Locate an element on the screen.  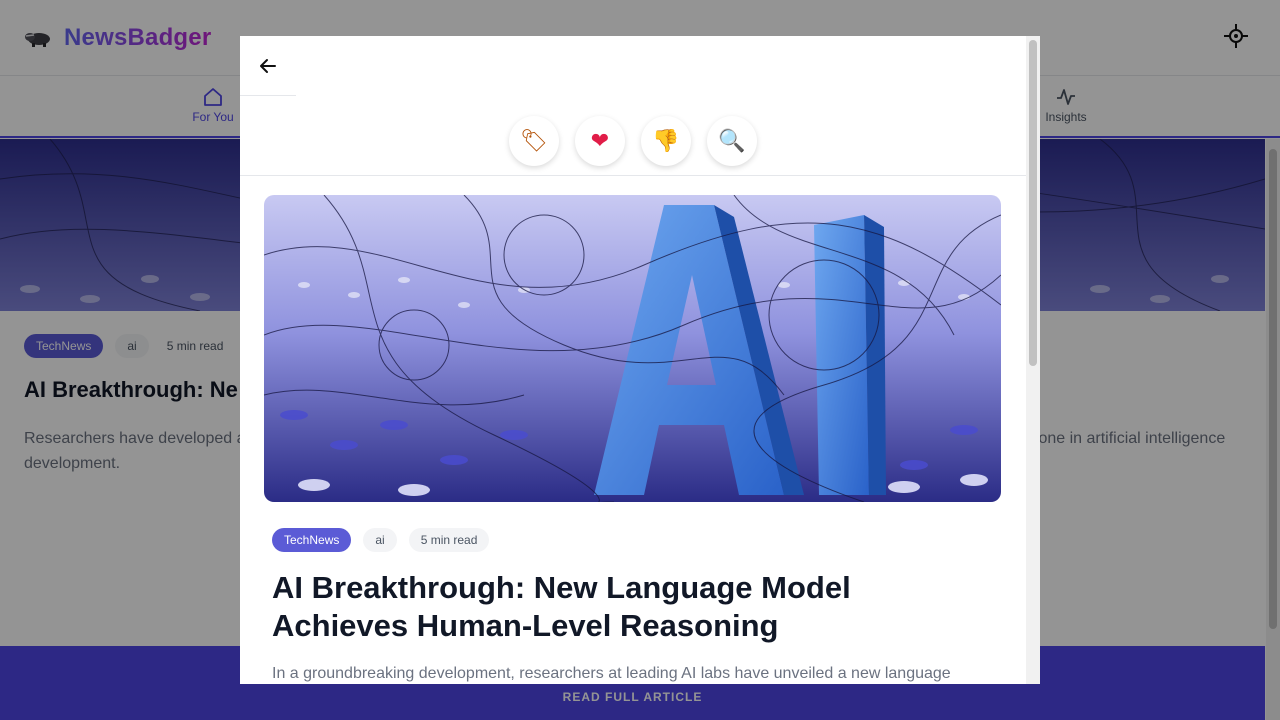
like-action-button: ❤ is located at coordinates (600, 141).